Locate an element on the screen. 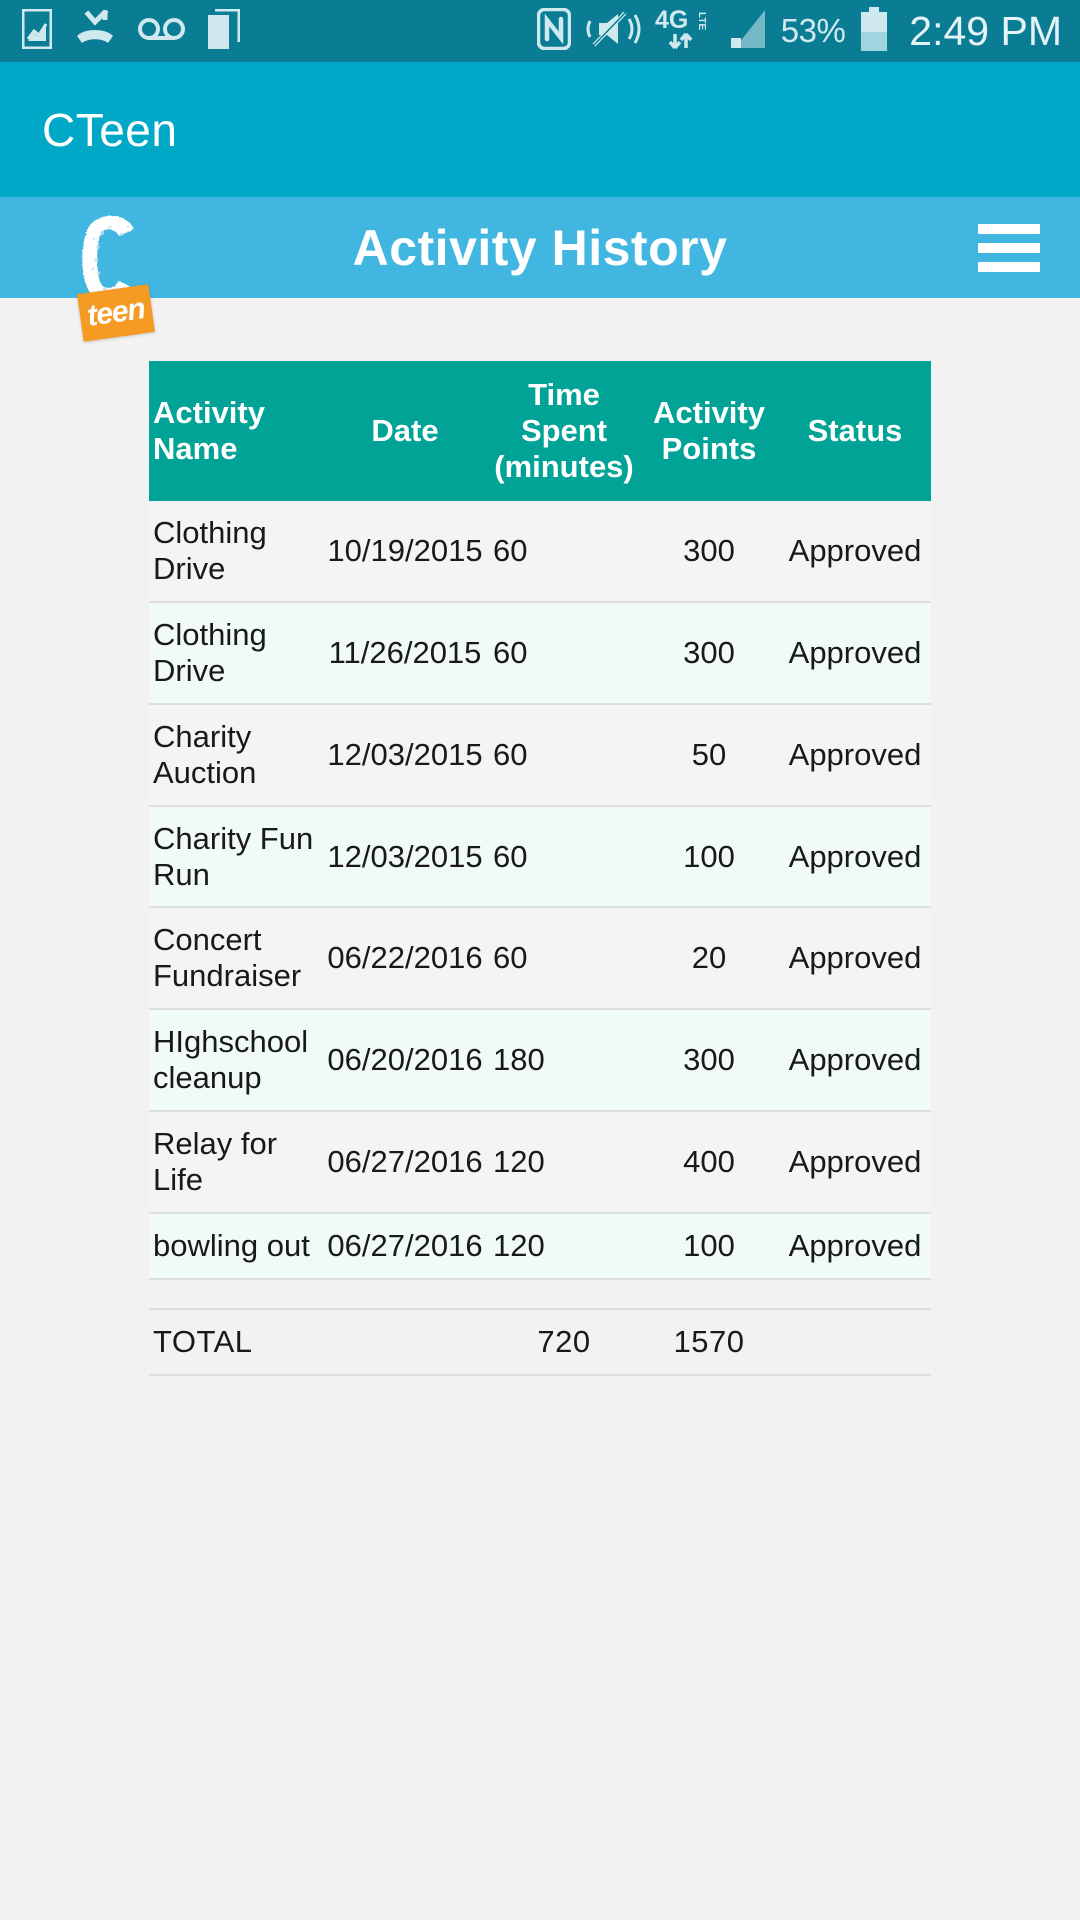 This screenshot has height=1920, width=1080. spacer-cell is located at coordinates (540, 1295).